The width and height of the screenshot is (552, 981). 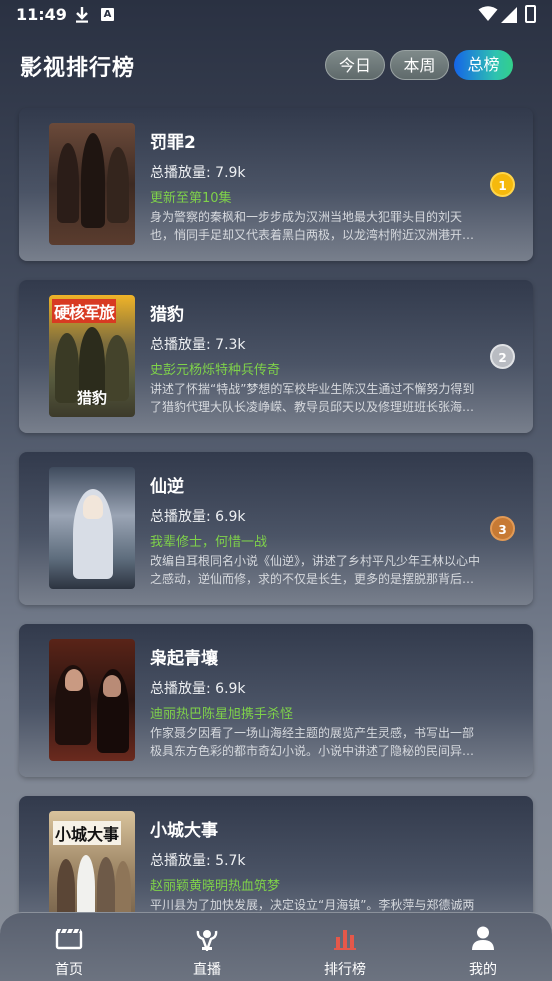 I want to click on person-icon, so click(x=483, y=938).